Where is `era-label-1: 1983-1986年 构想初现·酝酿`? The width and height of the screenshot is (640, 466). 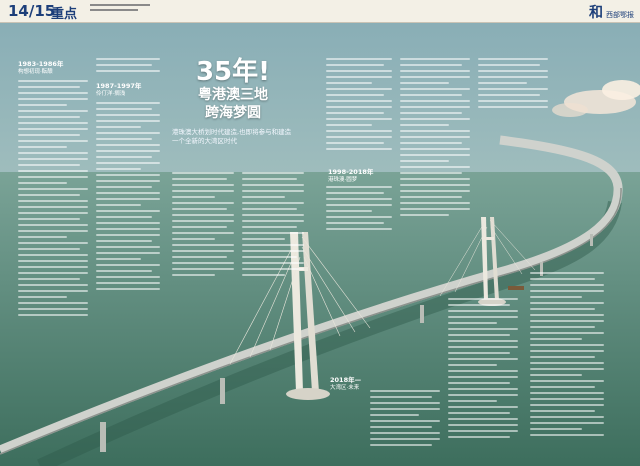 era-label-1: 1983-1986年 构想初现·酝酿 is located at coordinates (41, 67).